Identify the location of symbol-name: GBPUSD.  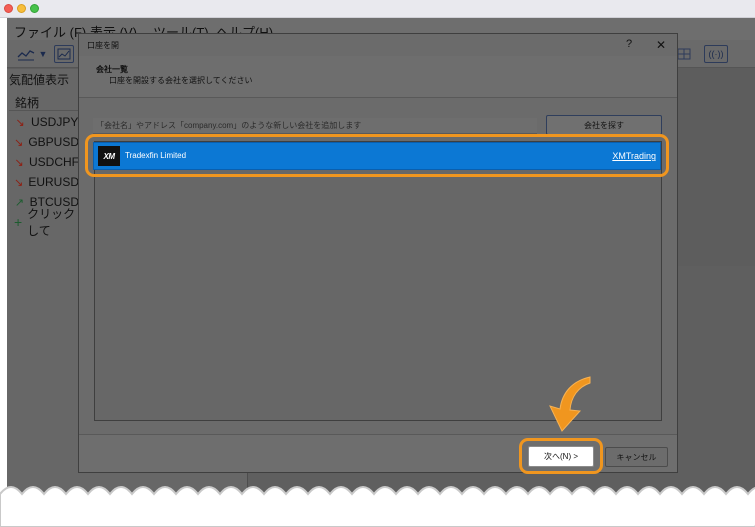
(53, 142).